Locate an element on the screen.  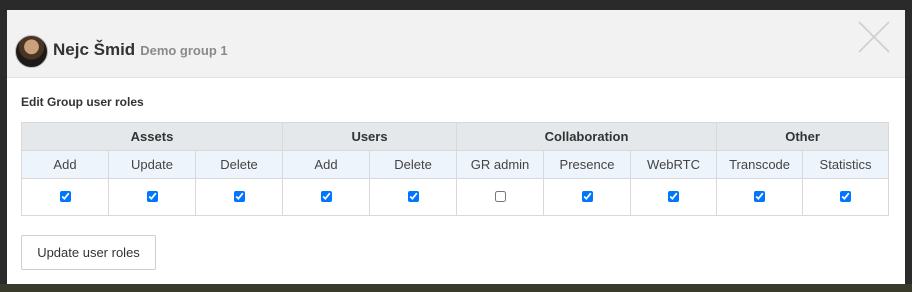
group-header-other: Other is located at coordinates (803, 136).